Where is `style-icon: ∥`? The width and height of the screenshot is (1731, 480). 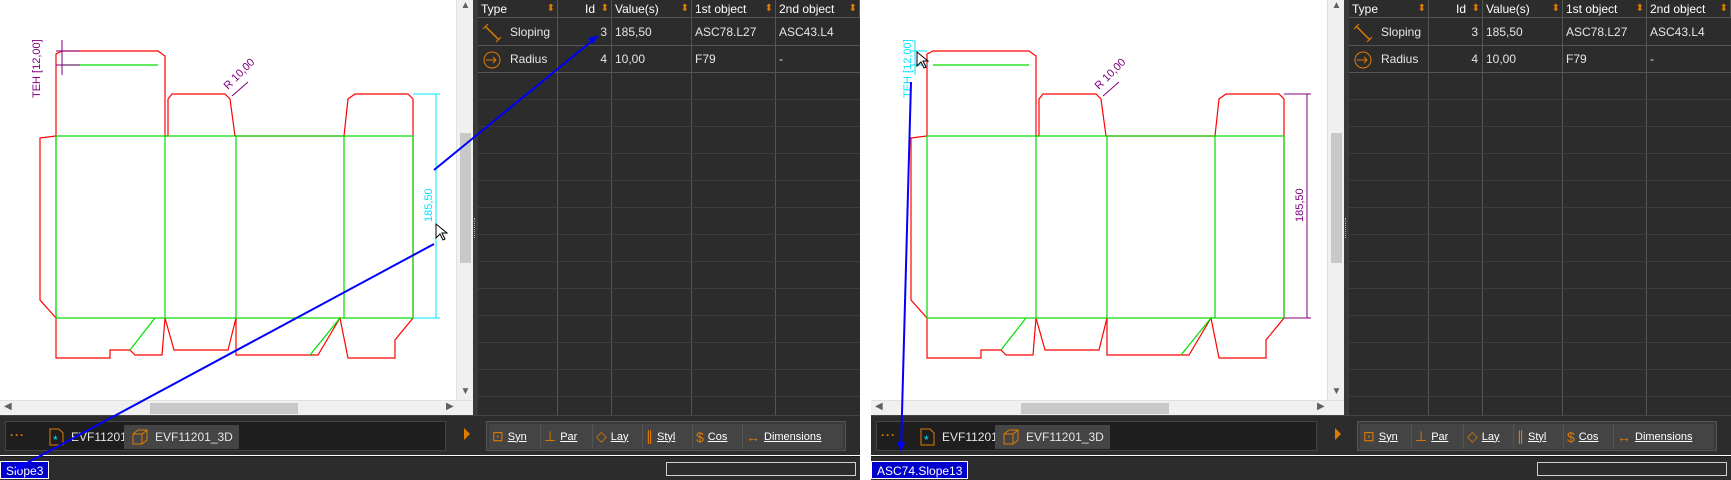 style-icon: ∥ is located at coordinates (1520, 436).